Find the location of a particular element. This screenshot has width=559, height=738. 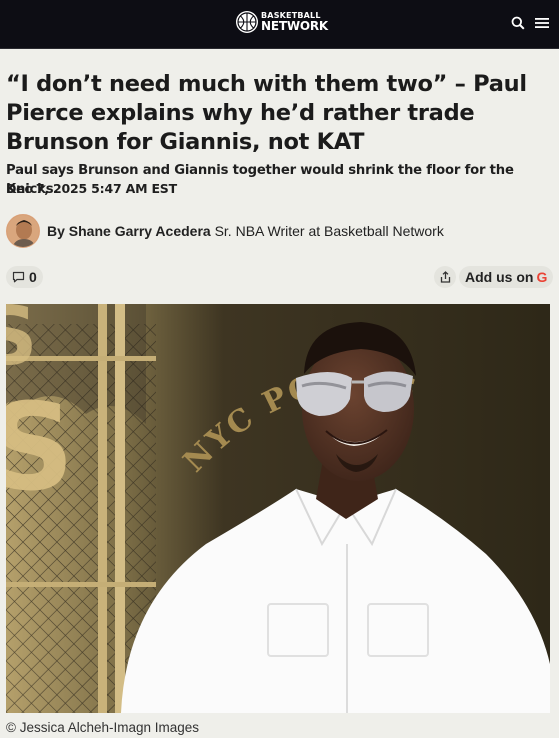

site-header: BASKETBALL NETWORK is located at coordinates (279, 24).